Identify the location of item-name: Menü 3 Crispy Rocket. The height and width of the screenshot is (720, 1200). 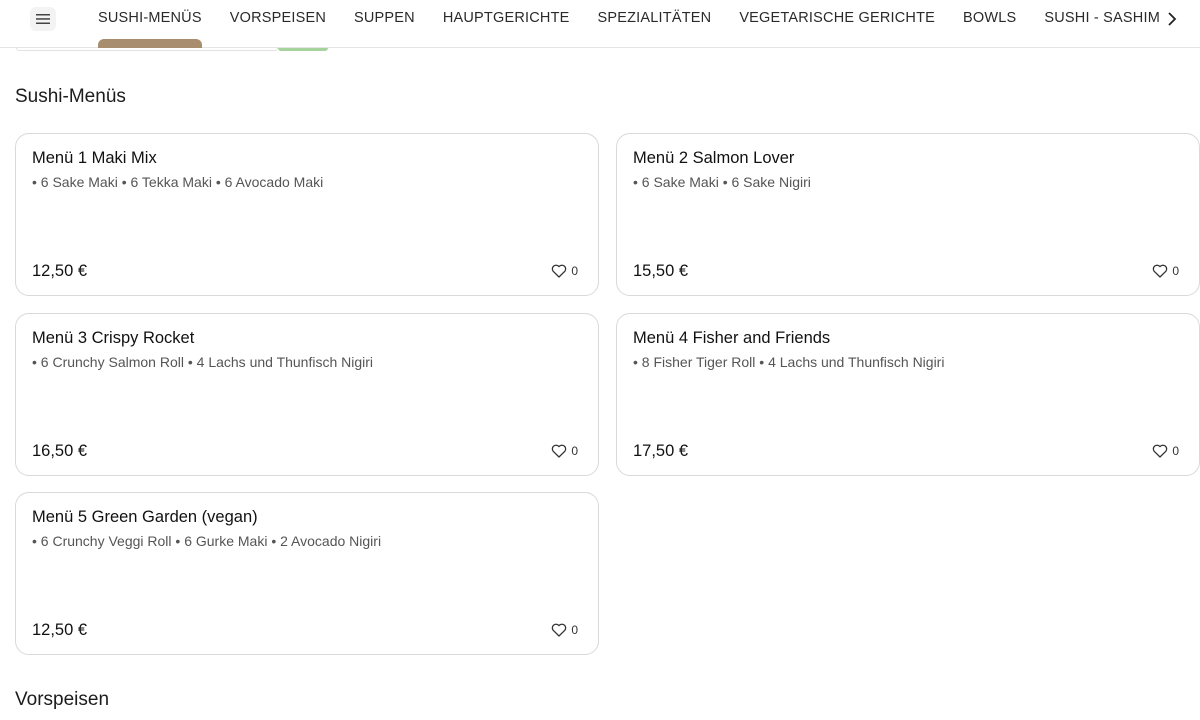
(113, 338).